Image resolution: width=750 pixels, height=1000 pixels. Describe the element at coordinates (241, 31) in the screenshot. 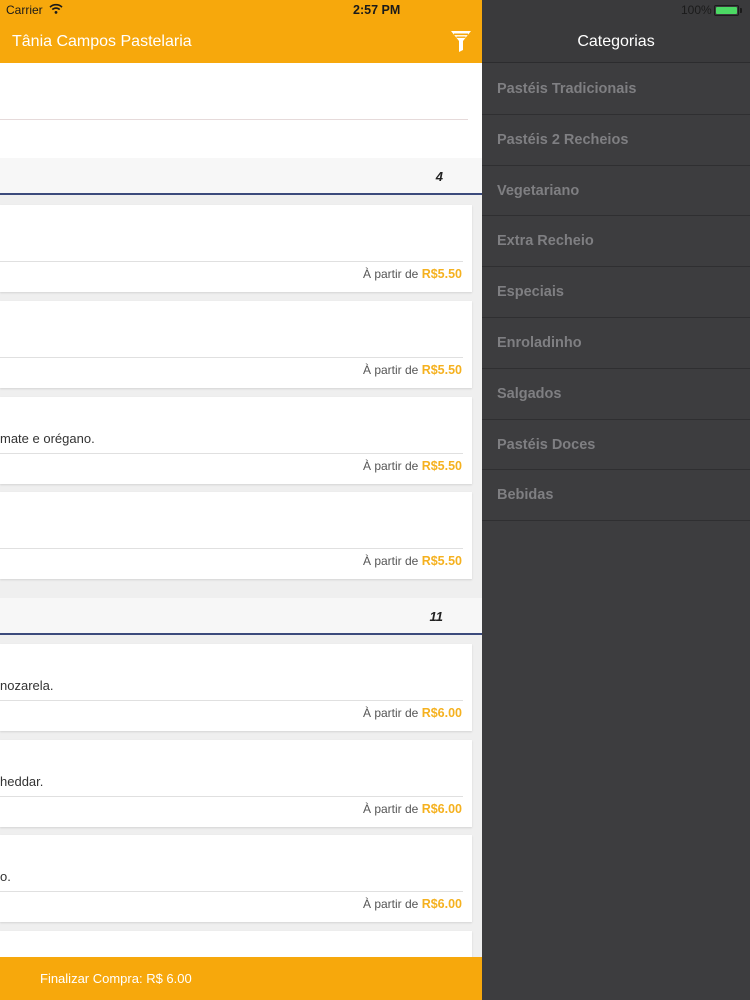

I see `navigation-bar: Carrier 2:57 PM Tânia Campos Pastelaria` at that location.